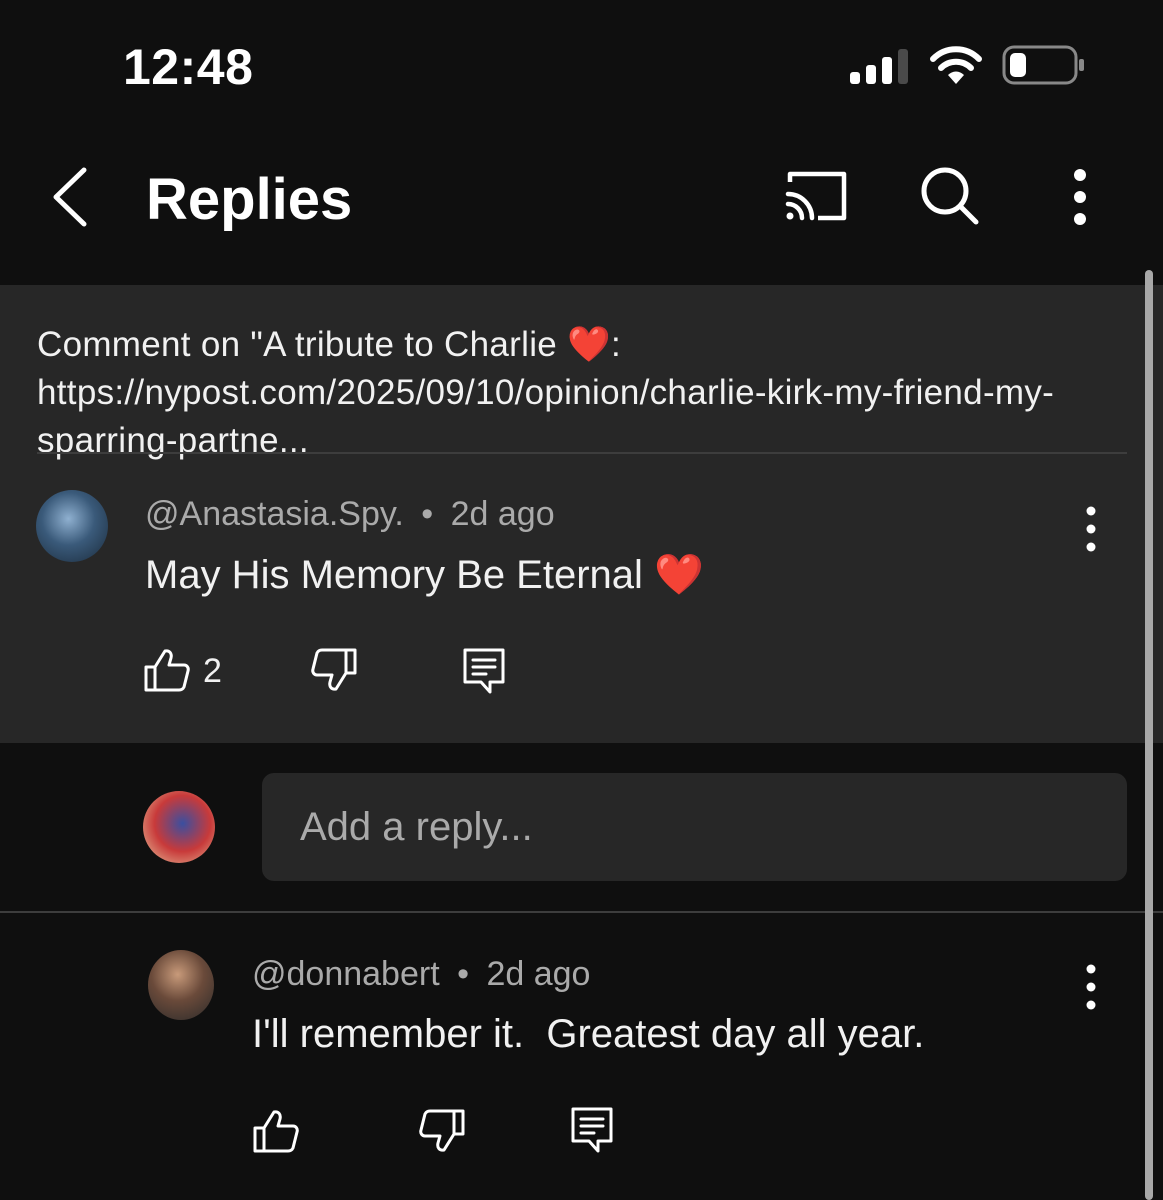  What do you see at coordinates (188, 67) in the screenshot?
I see `status-time: 12:48` at bounding box center [188, 67].